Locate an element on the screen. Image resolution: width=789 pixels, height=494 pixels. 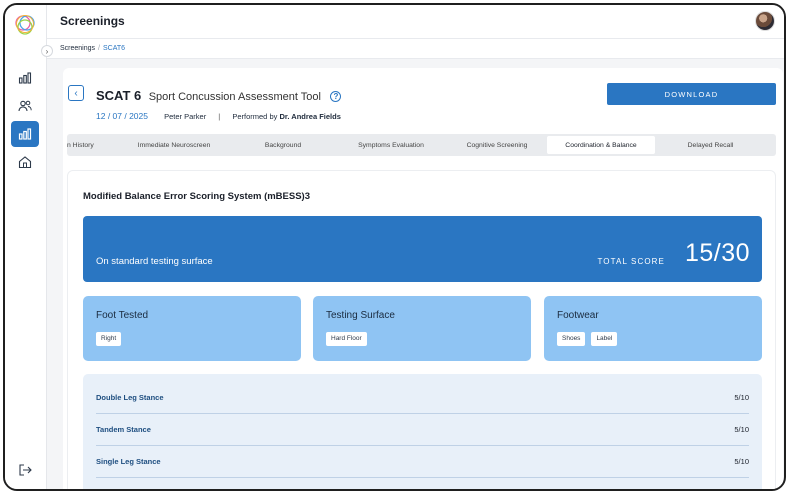
sidebar-collapse-button: › is located at coordinates (47, 51).